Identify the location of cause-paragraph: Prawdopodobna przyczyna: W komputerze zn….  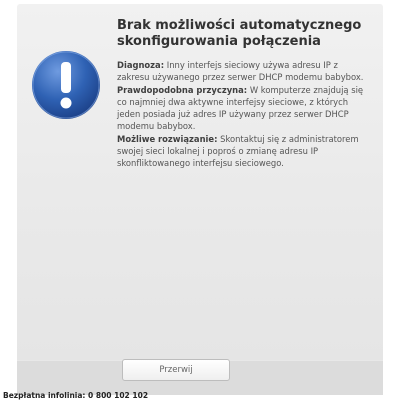
(243, 108).